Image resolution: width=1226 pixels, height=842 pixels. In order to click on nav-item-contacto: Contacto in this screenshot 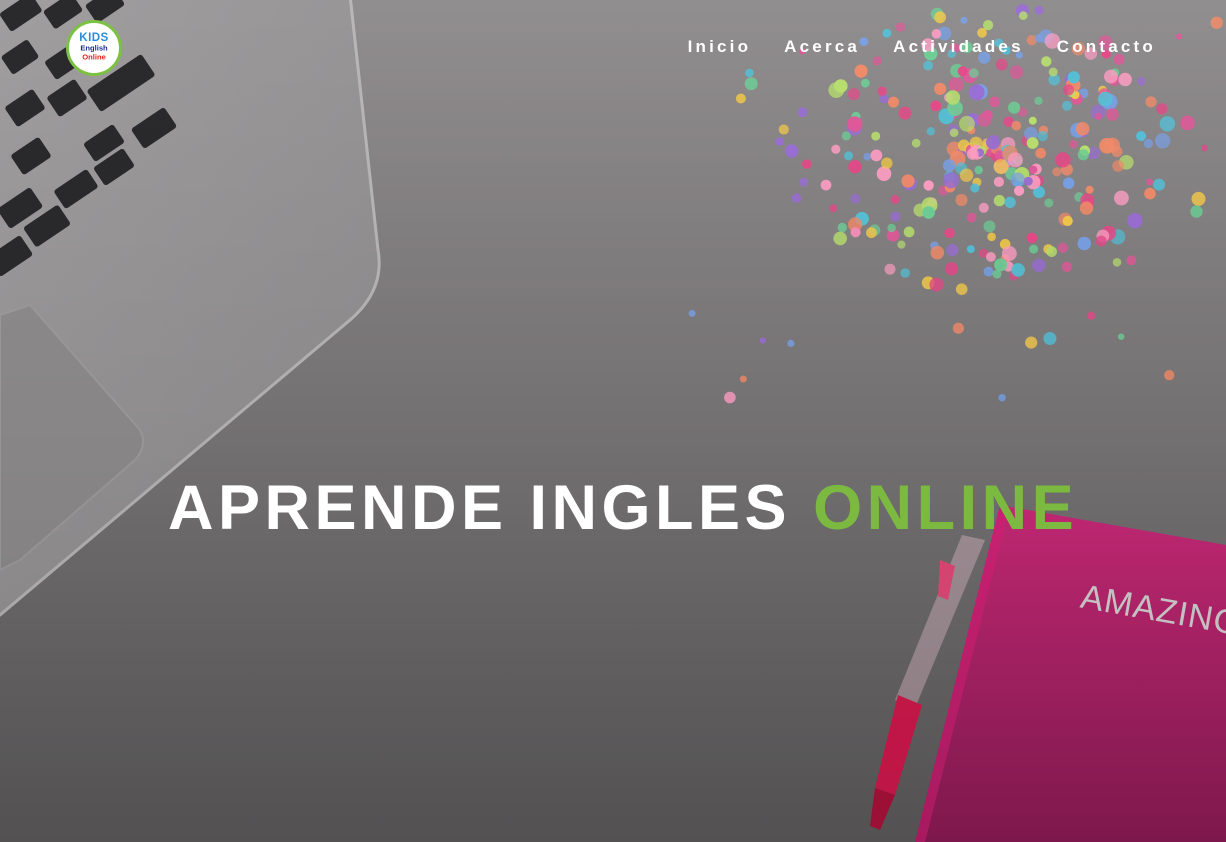, I will do `click(1106, 47)`.